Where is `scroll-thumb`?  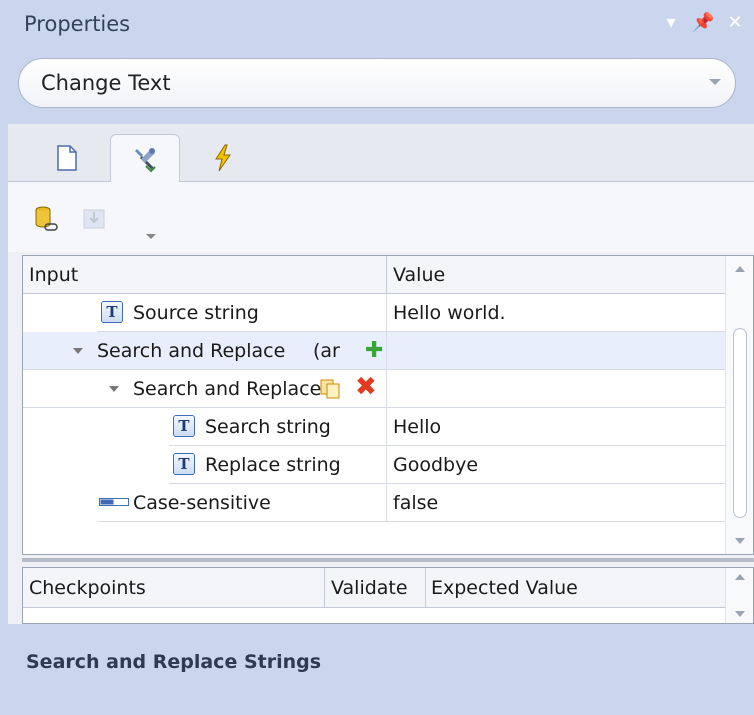 scroll-thumb is located at coordinates (740, 423).